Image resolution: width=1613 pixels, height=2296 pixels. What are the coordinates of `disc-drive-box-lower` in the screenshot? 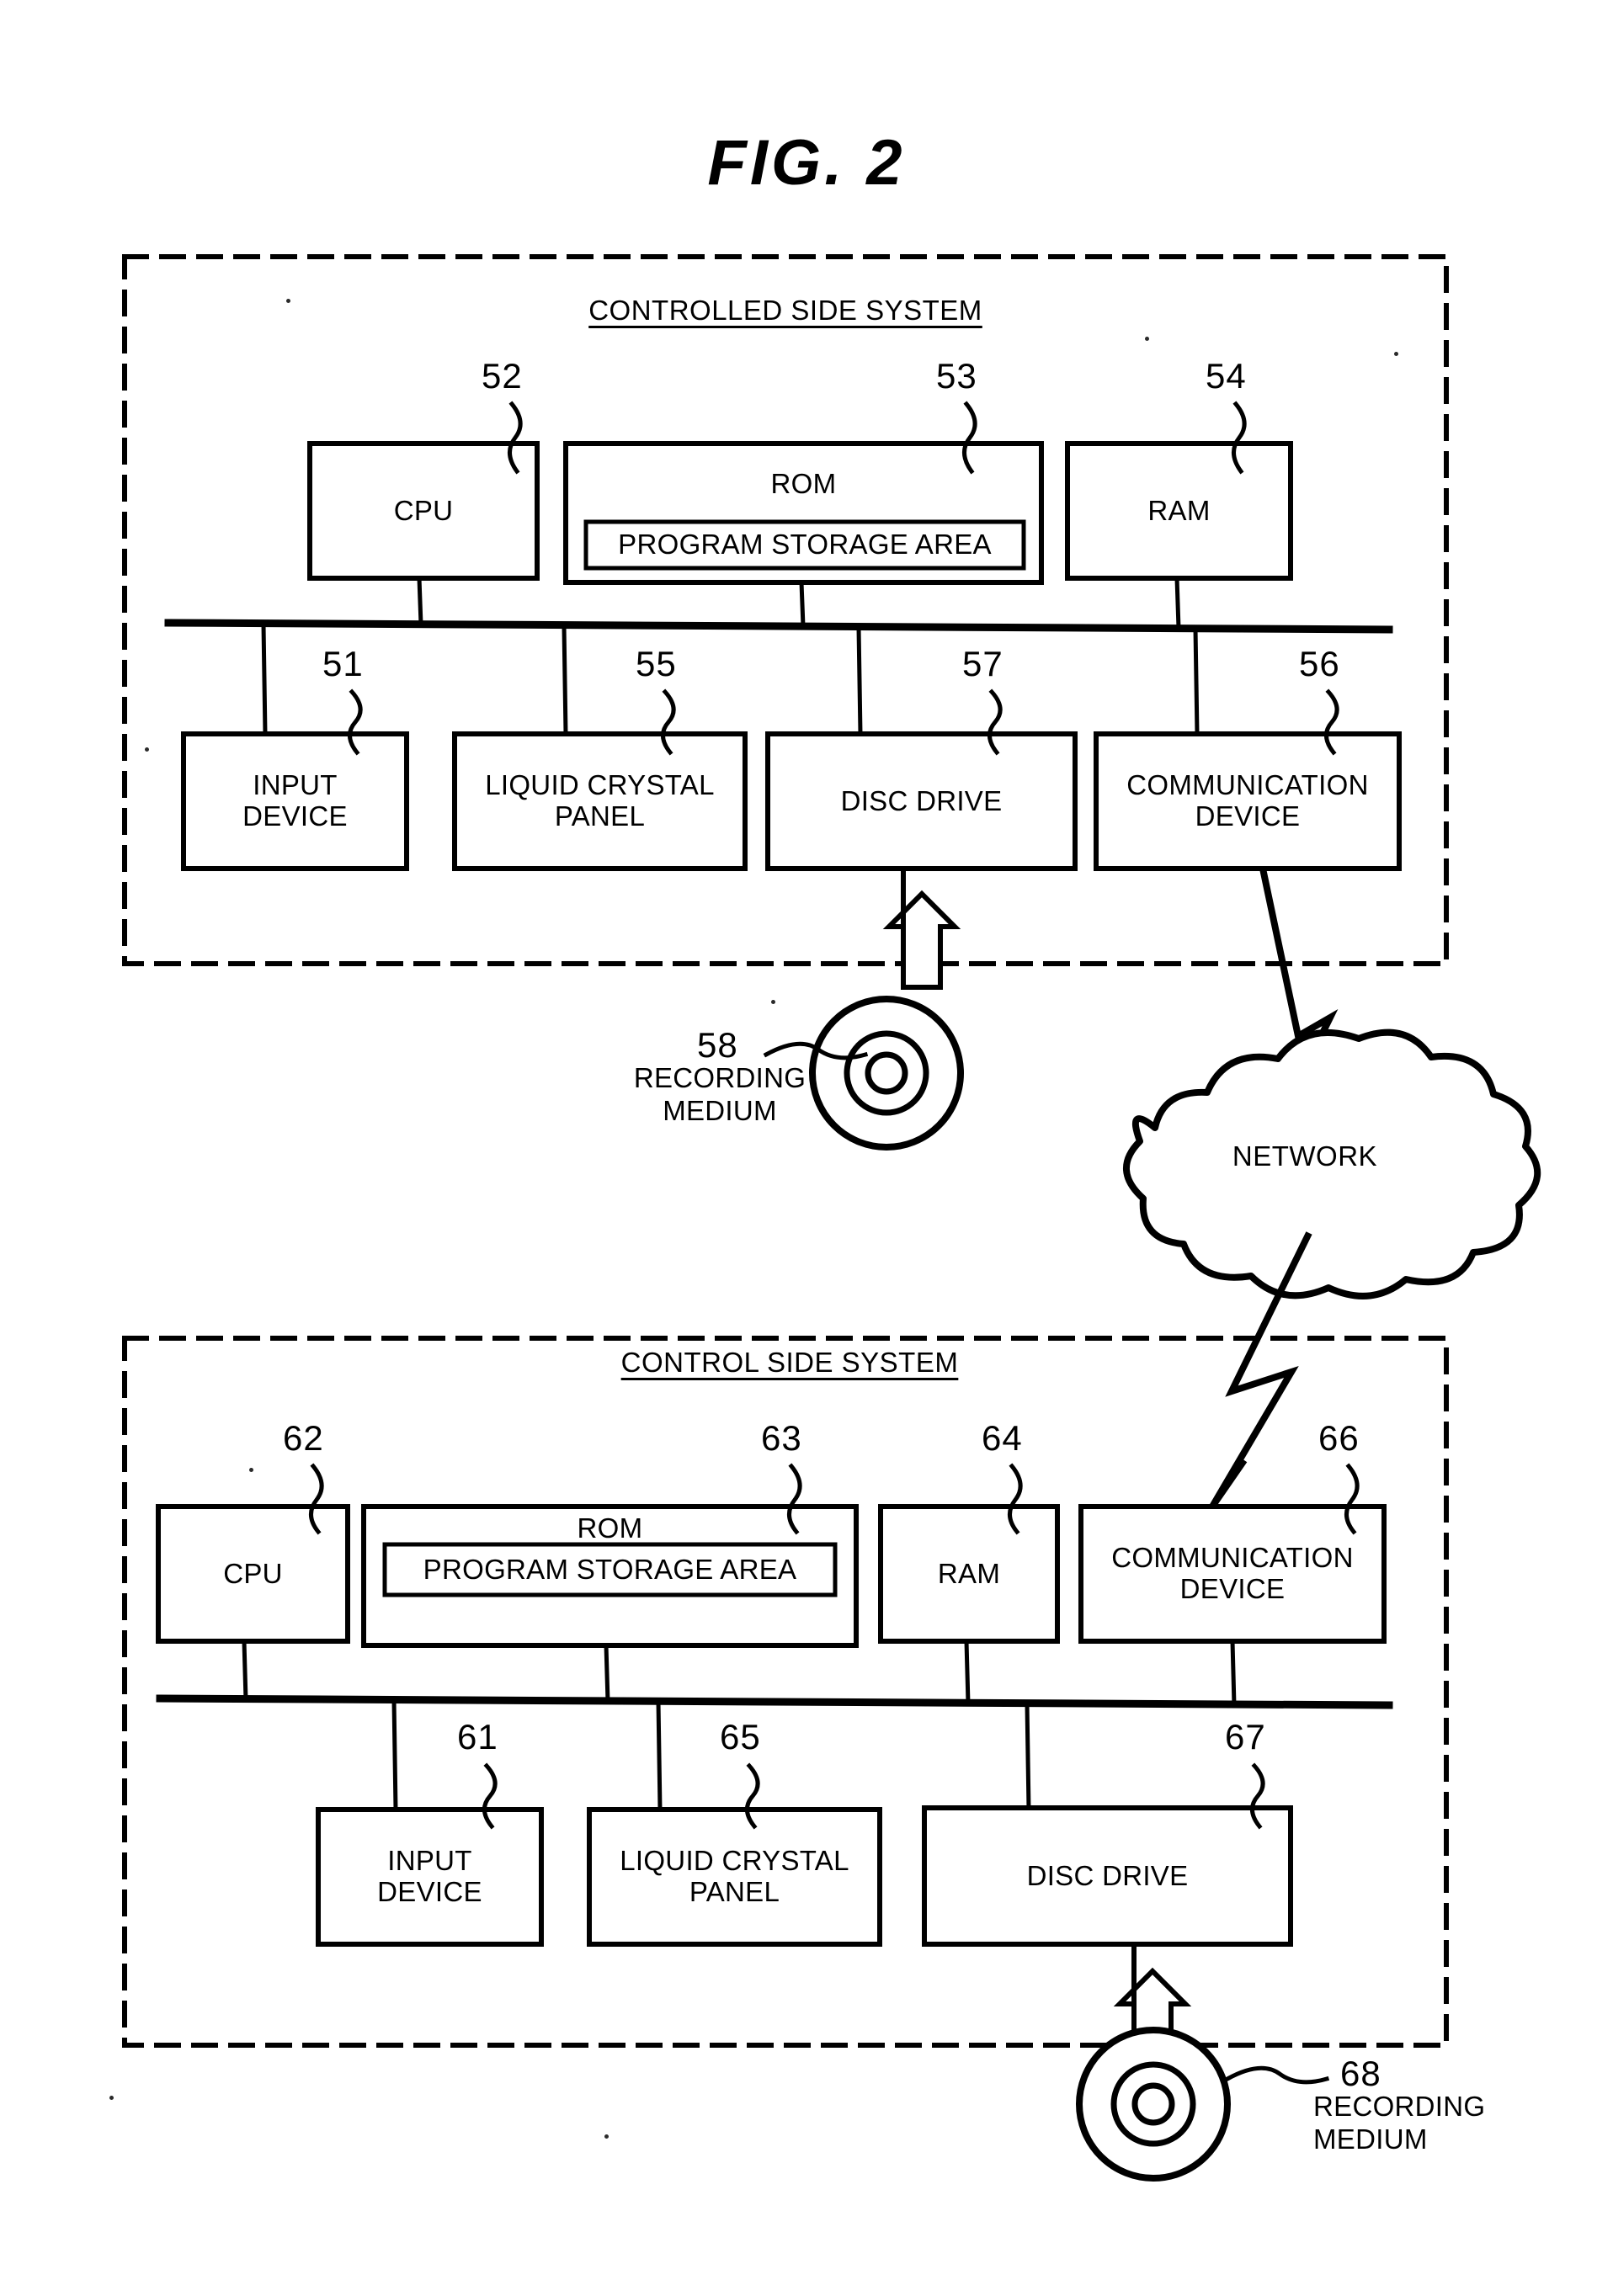 It's located at (1107, 1876).